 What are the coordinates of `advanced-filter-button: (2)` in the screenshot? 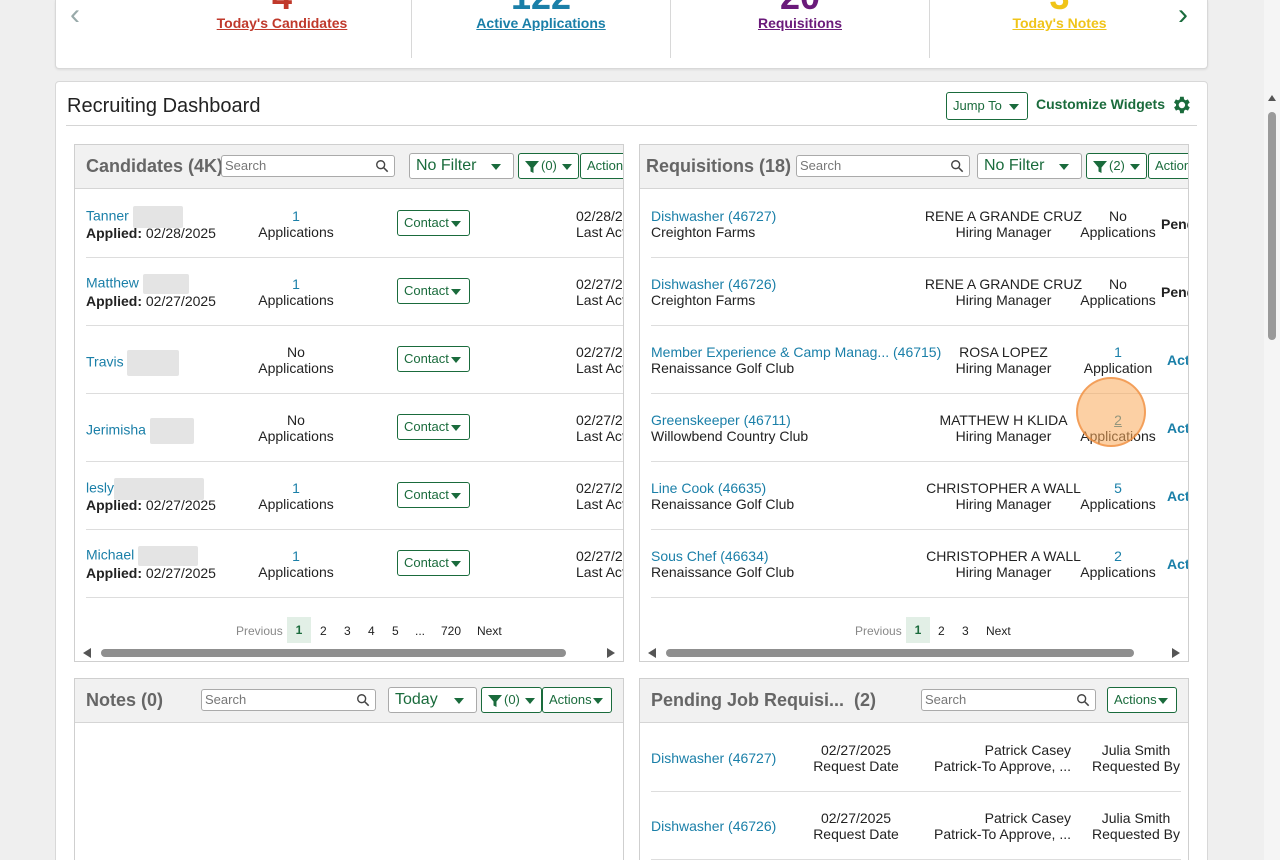 It's located at (1116, 166).